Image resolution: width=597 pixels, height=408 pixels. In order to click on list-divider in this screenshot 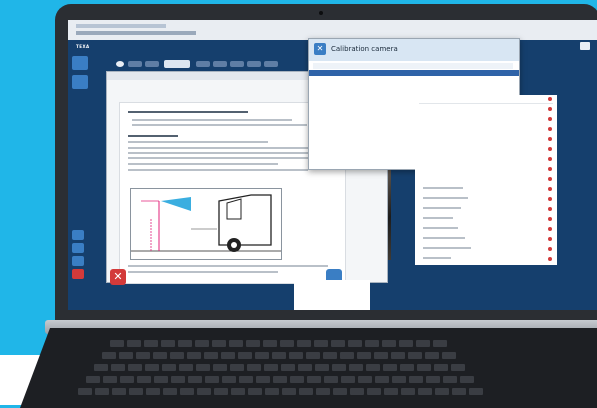, I will do `click(486, 103)`.